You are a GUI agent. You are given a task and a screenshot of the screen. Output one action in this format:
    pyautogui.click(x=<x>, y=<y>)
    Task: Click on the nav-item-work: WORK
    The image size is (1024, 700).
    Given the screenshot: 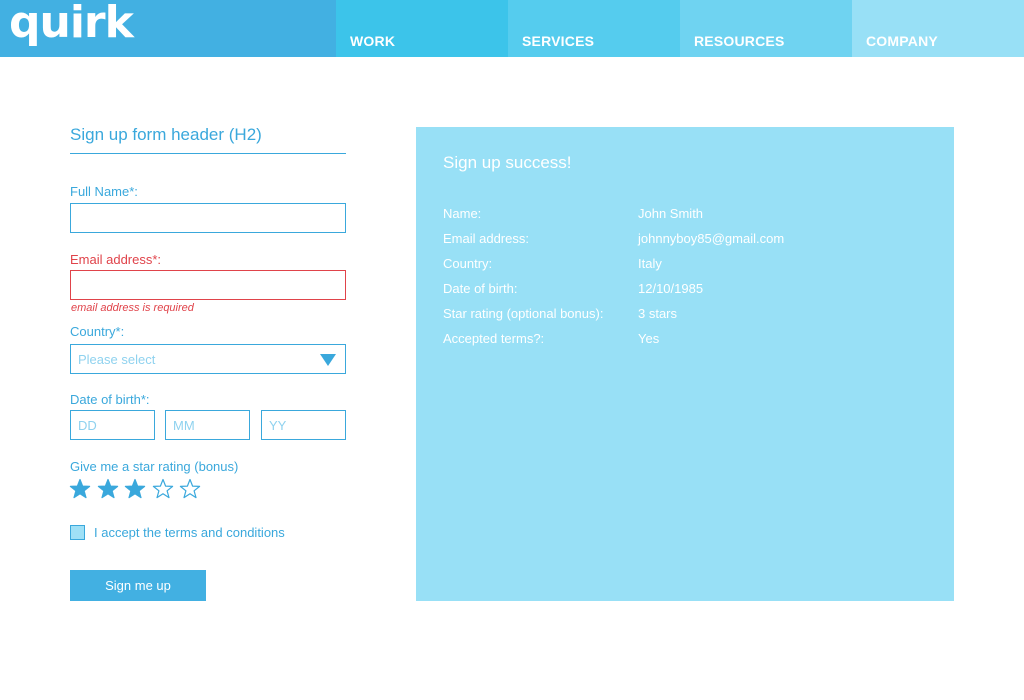 What is the action you would take?
    pyautogui.click(x=422, y=28)
    